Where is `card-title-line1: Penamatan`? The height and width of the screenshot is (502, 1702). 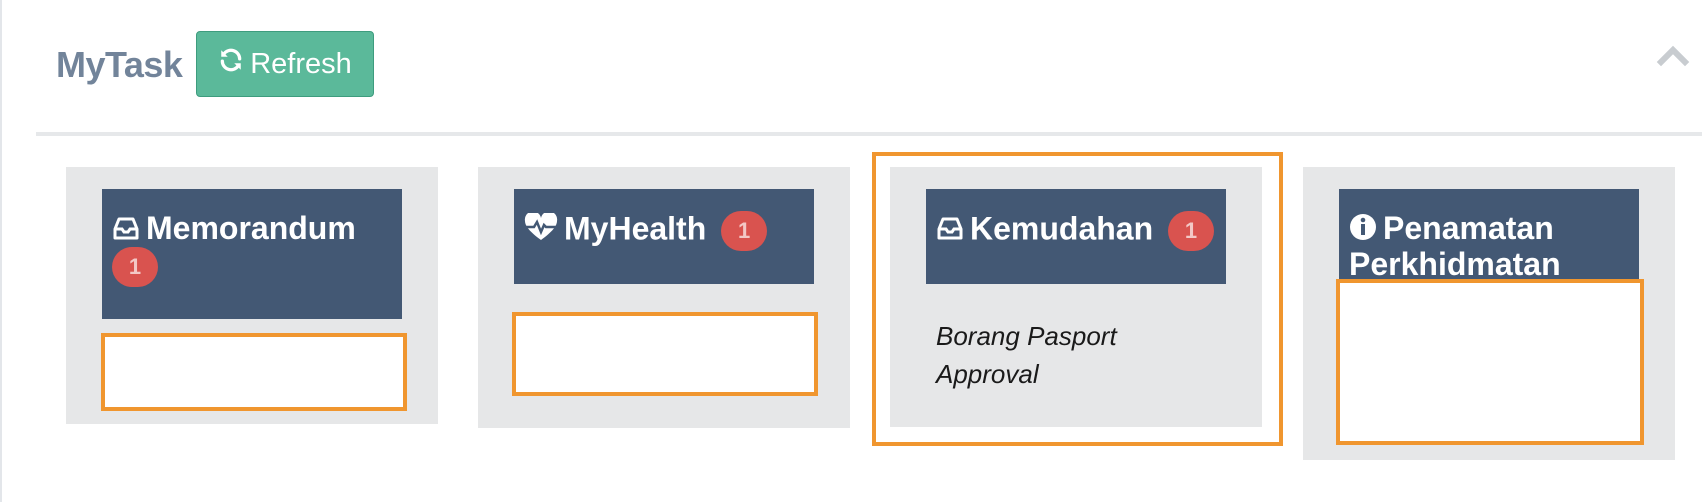
card-title-line1: Penamatan is located at coordinates (1468, 228).